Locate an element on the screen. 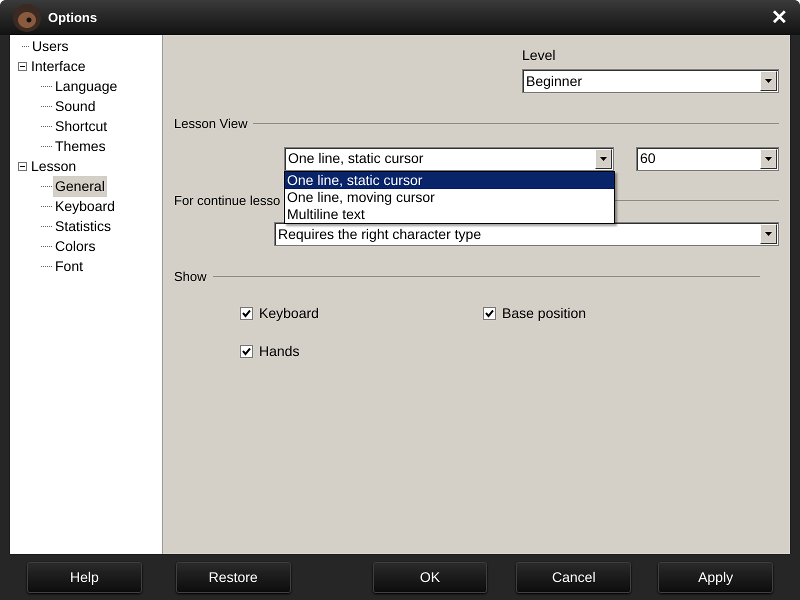  section-heading: Show is located at coordinates (190, 277).